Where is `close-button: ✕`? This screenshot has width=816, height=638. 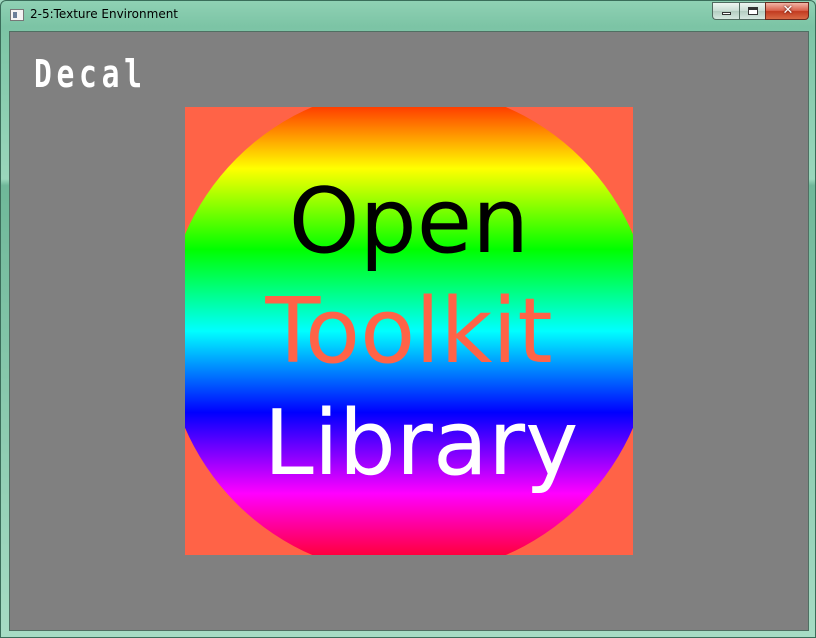 close-button: ✕ is located at coordinates (787, 11).